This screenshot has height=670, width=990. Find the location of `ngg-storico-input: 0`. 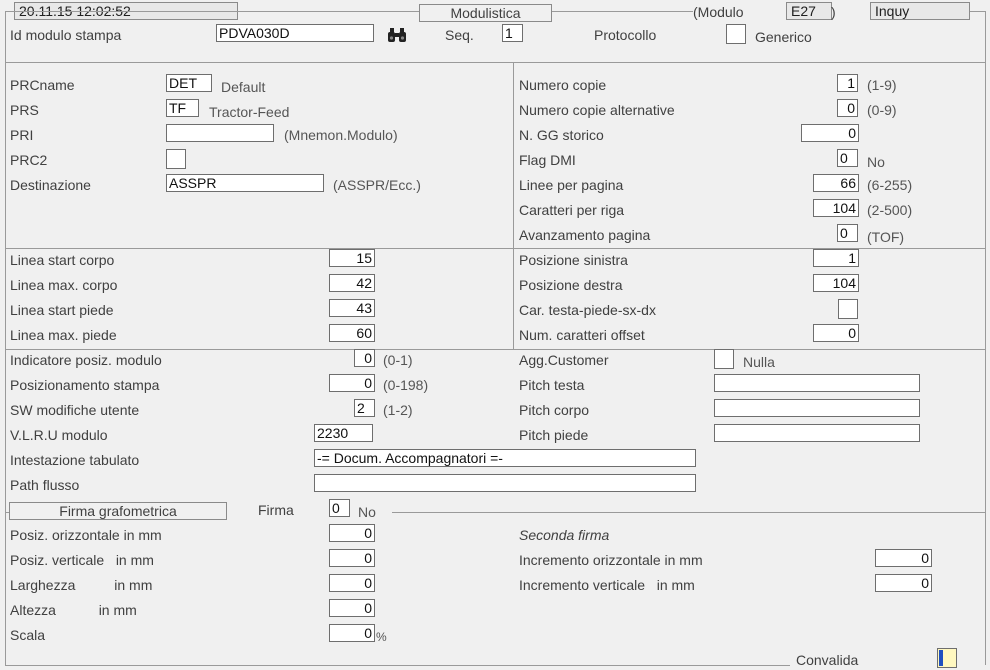

ngg-storico-input: 0 is located at coordinates (830, 133).